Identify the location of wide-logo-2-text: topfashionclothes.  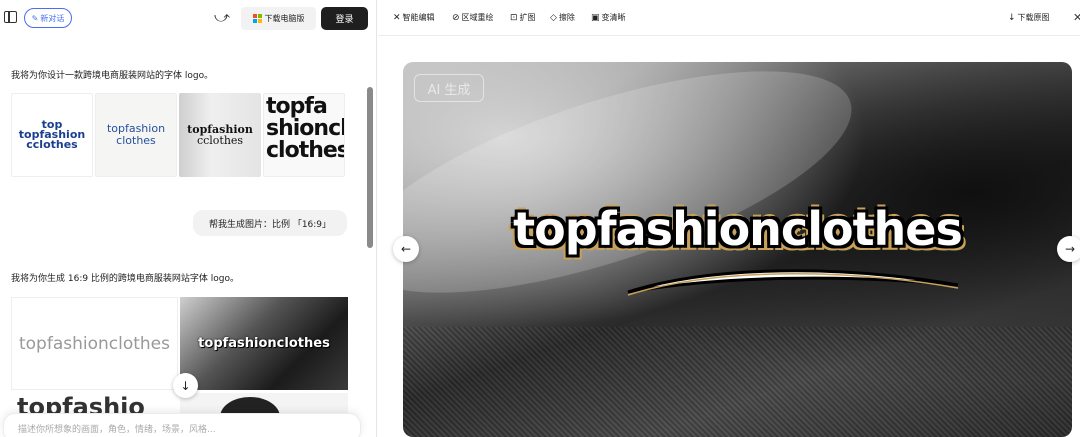
(264, 343).